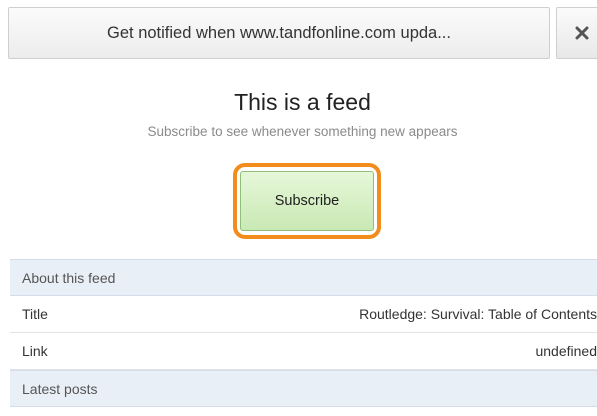  What do you see at coordinates (303, 277) in the screenshot?
I see `about-feed-header: About this feed` at bounding box center [303, 277].